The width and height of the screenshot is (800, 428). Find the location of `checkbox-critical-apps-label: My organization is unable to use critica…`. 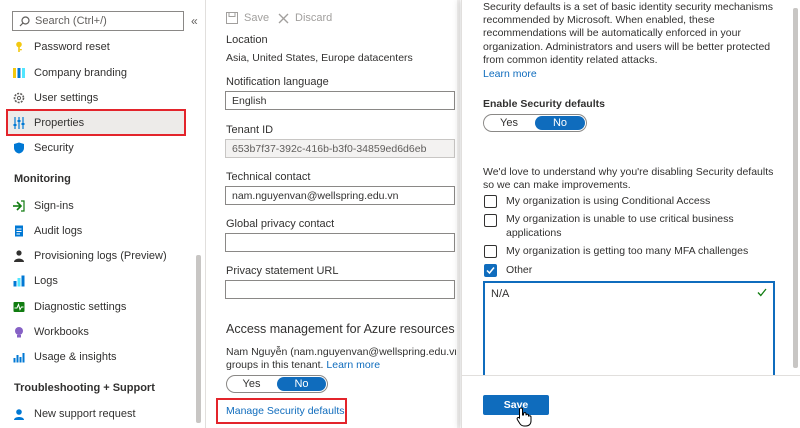

checkbox-critical-apps-label: My organization is unable to use critica… is located at coordinates (620, 219).